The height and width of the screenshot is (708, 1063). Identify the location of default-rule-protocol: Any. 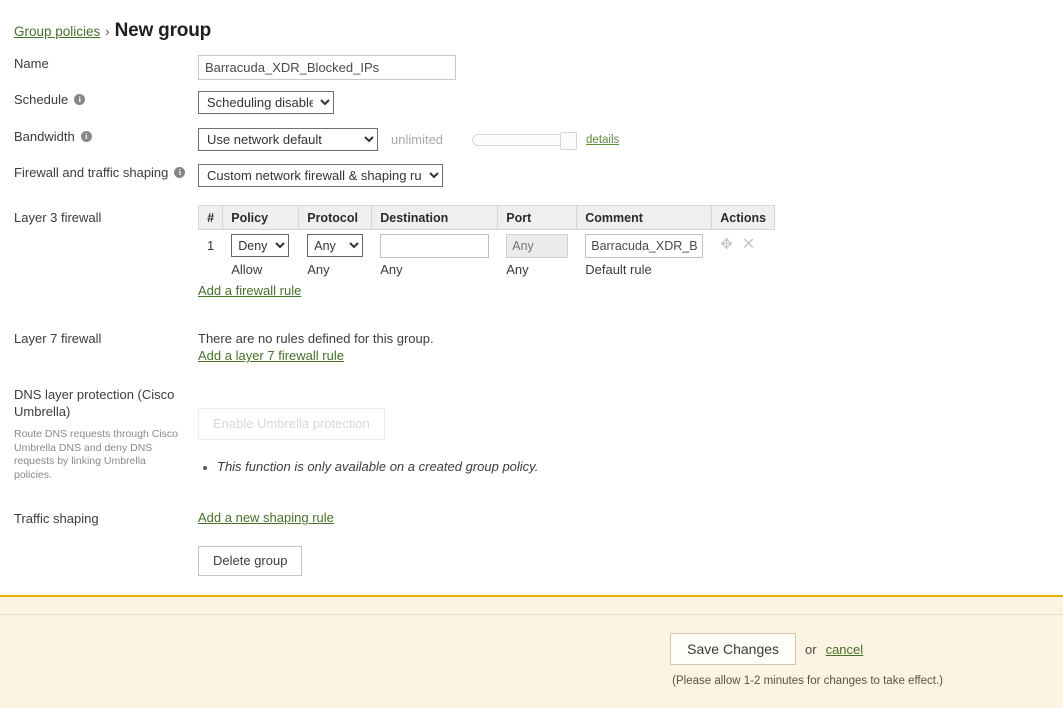
(318, 269).